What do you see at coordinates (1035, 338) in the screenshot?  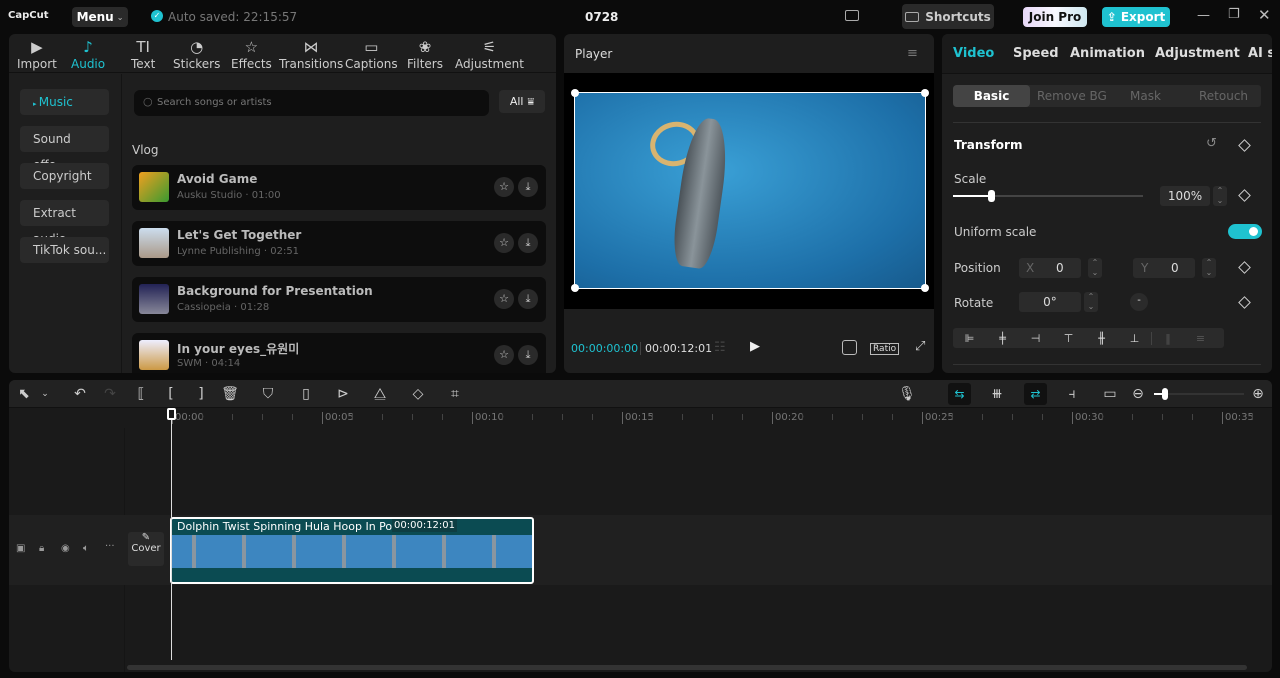 I see `align-right-icon: ⊣` at bounding box center [1035, 338].